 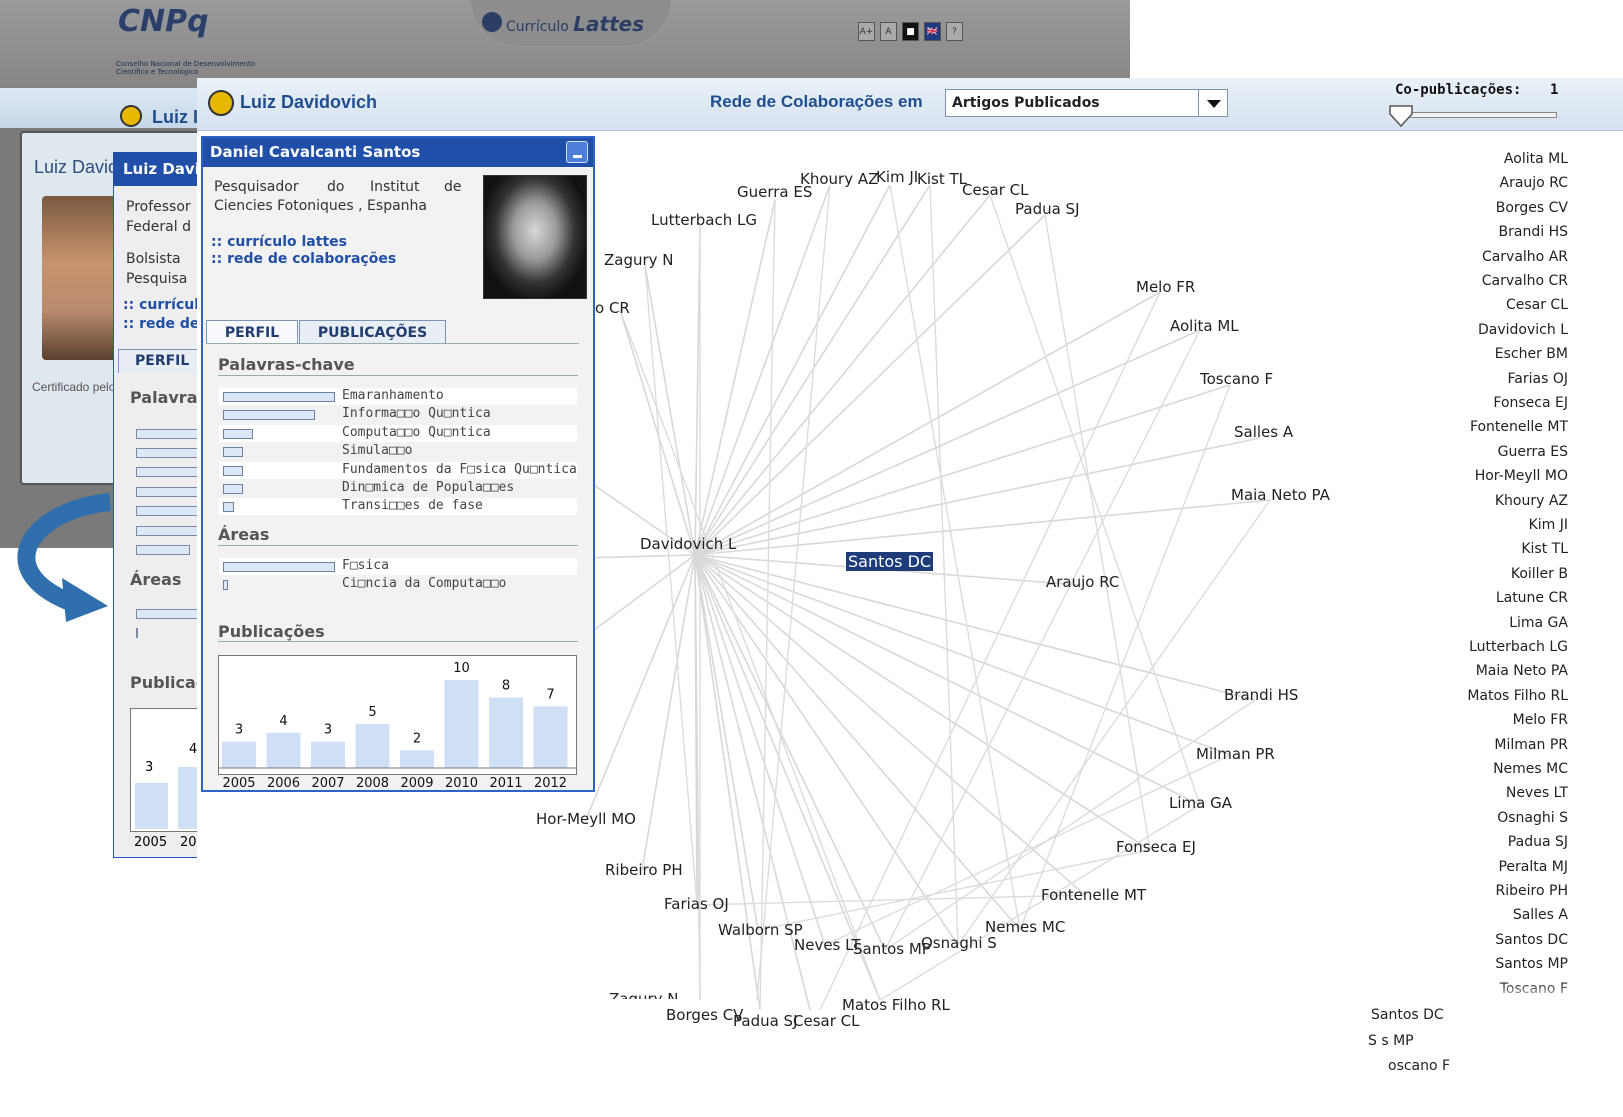 What do you see at coordinates (1540, 915) in the screenshot?
I see `author-list-item: Salles A` at bounding box center [1540, 915].